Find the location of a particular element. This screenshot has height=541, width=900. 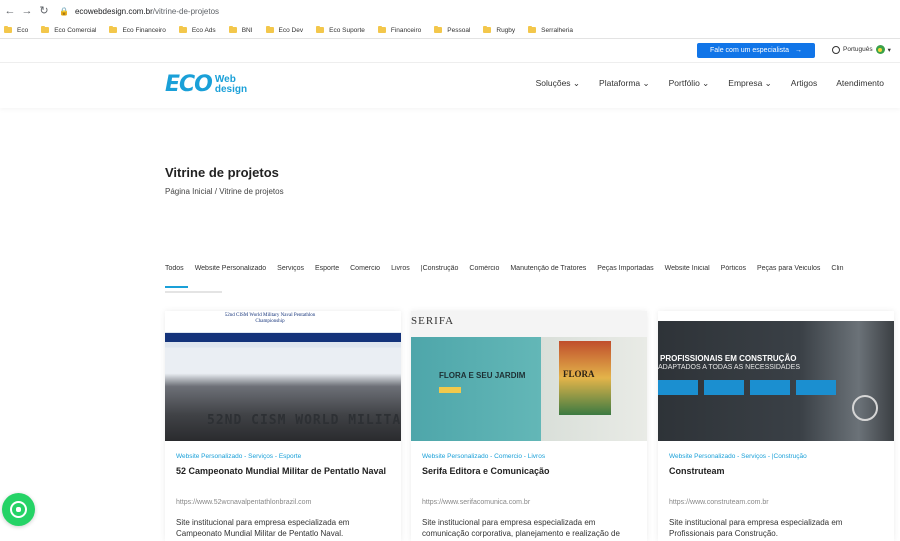

bookmark-item: BNI is located at coordinates (240, 30).